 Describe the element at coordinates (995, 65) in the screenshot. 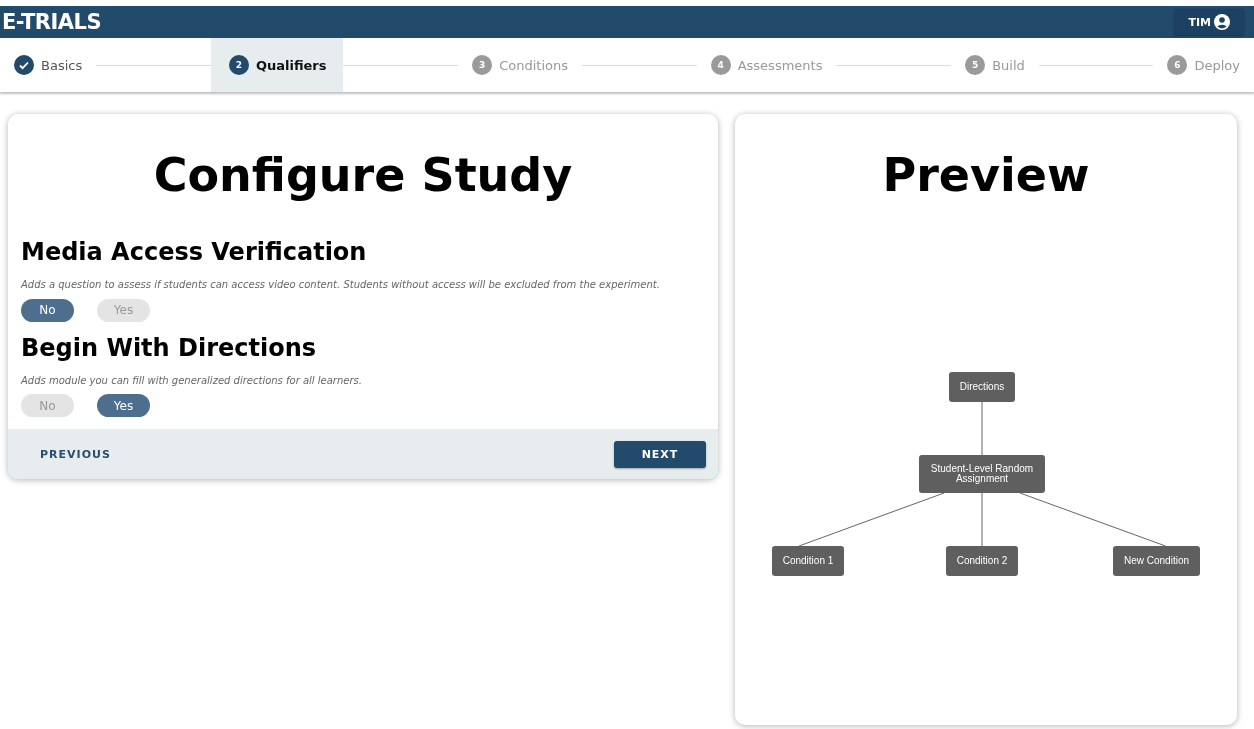

I see `step-tab: 5 Build` at that location.